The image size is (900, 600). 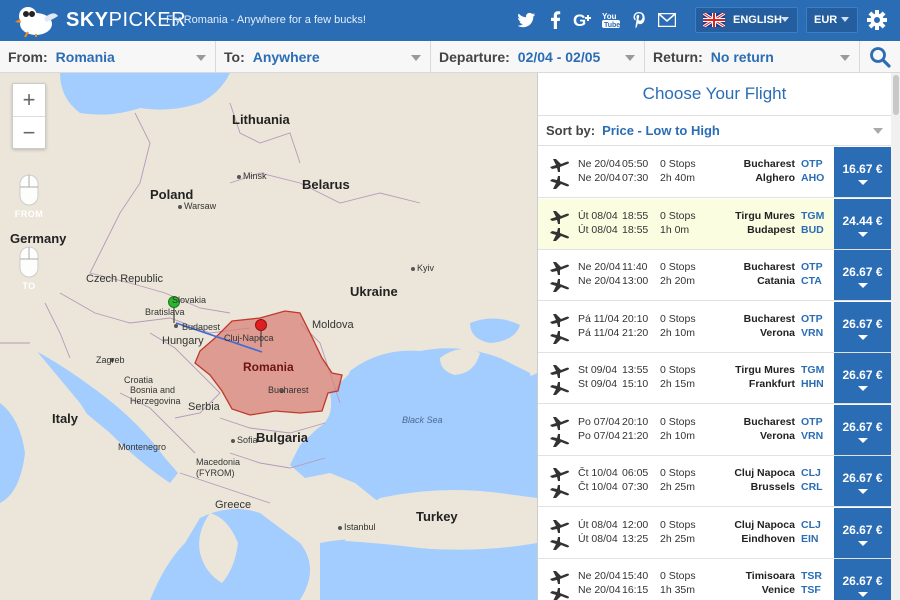 What do you see at coordinates (678, 281) in the screenshot?
I see `flight-duration: 2h 20m` at bounding box center [678, 281].